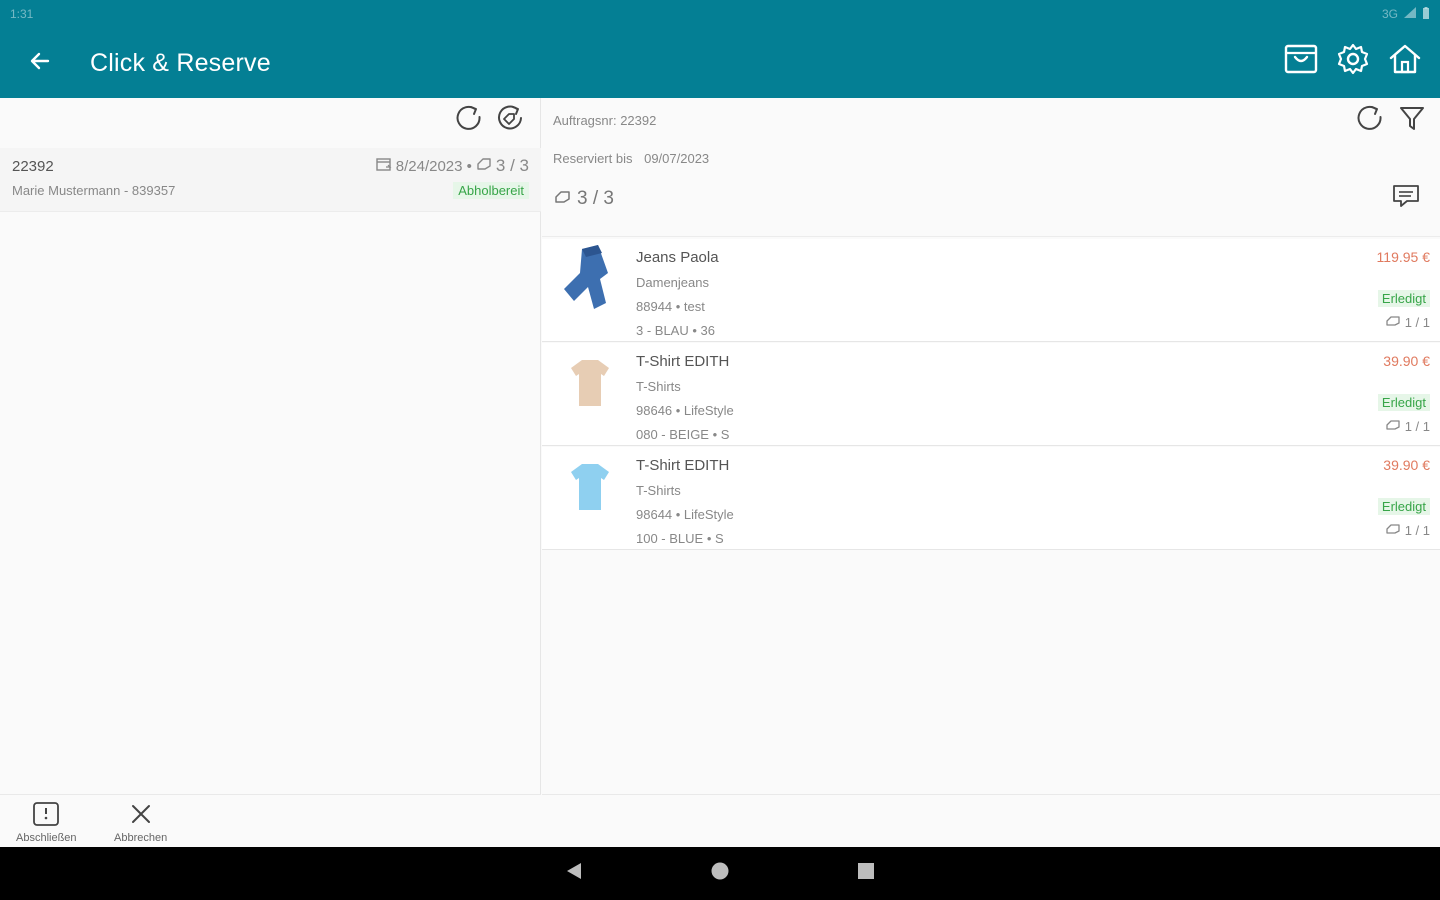  I want to click on order-number: 22392, so click(33, 166).